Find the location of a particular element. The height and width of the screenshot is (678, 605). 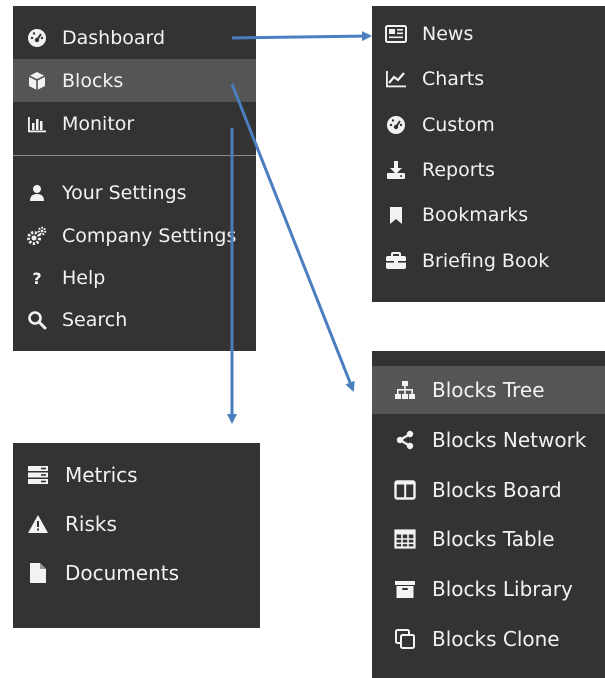

menu-item-dashboard: Dashboard is located at coordinates (134, 37).